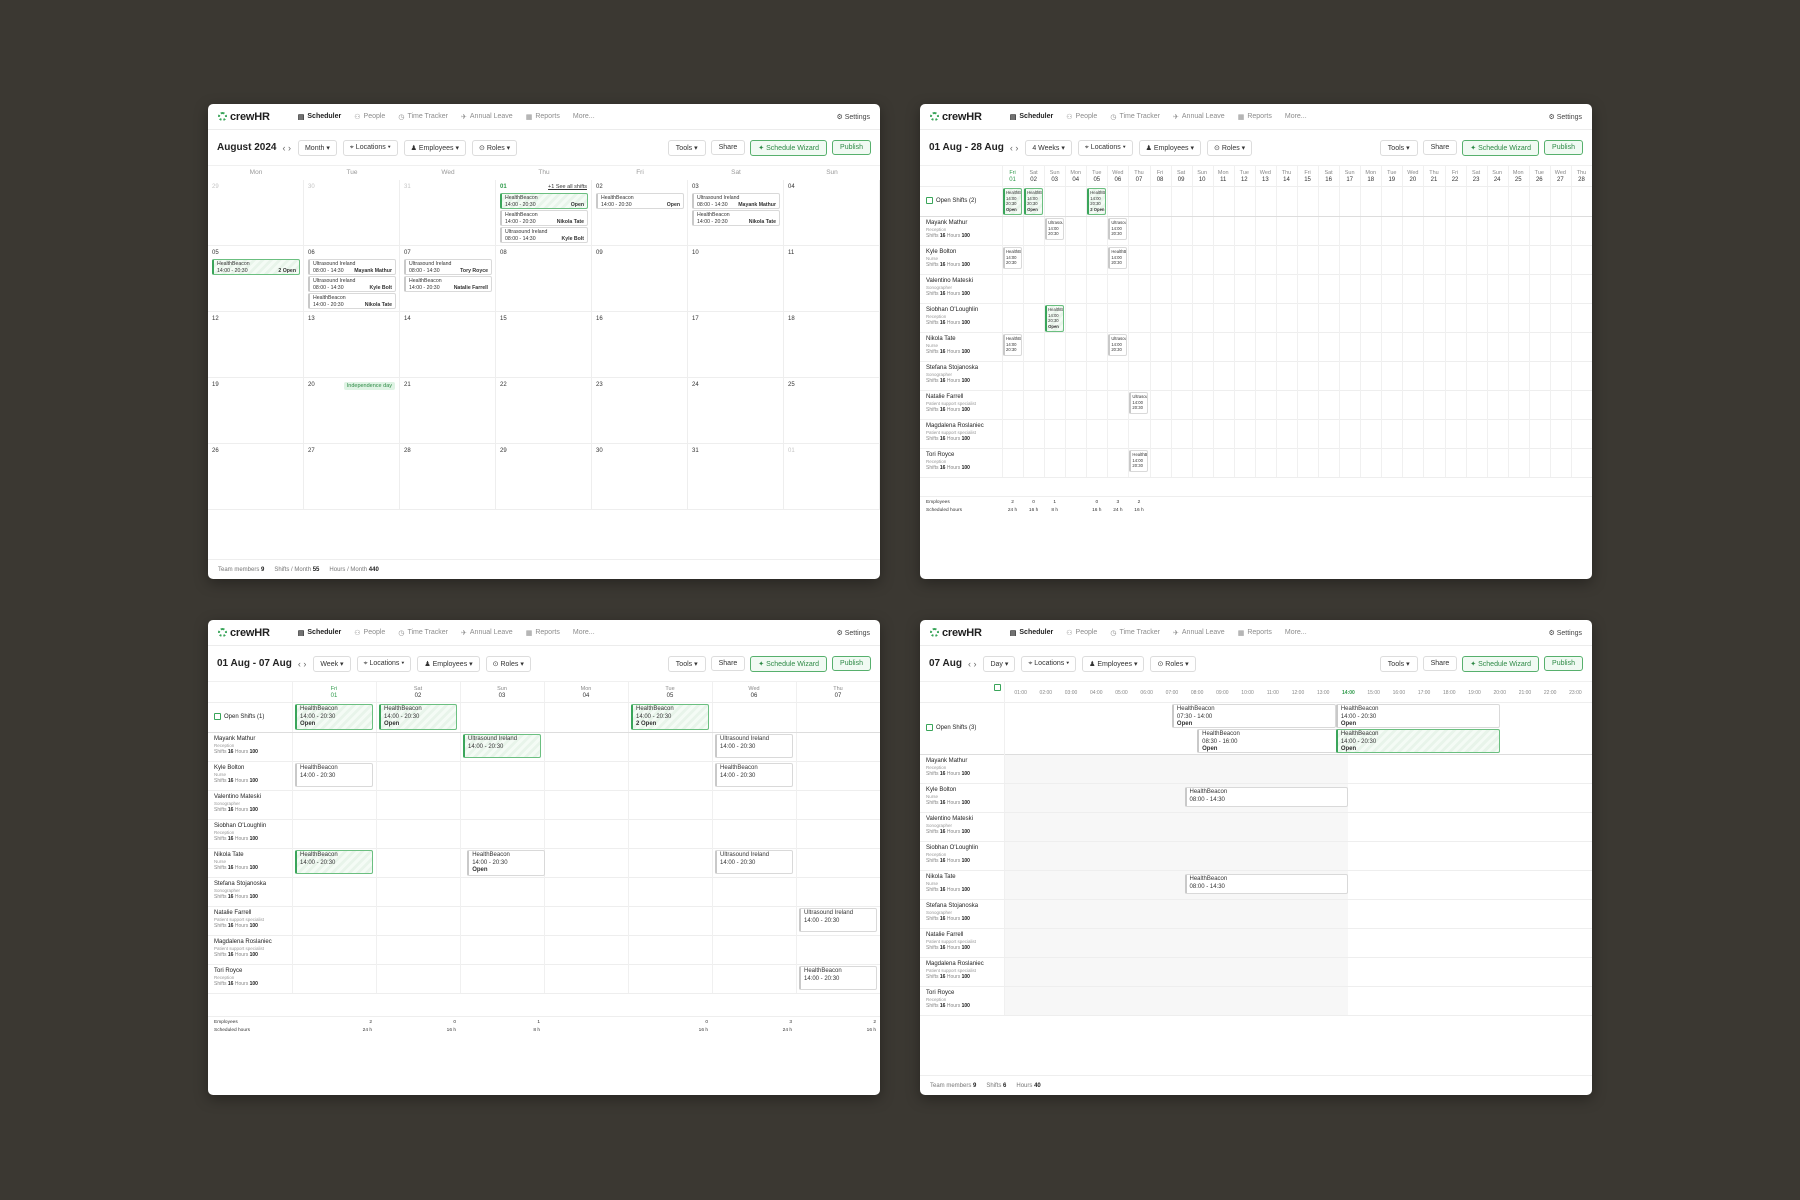 This screenshot has width=1800, height=1200. What do you see at coordinates (640, 213) in the screenshot?
I see `day-cell: 02` at bounding box center [640, 213].